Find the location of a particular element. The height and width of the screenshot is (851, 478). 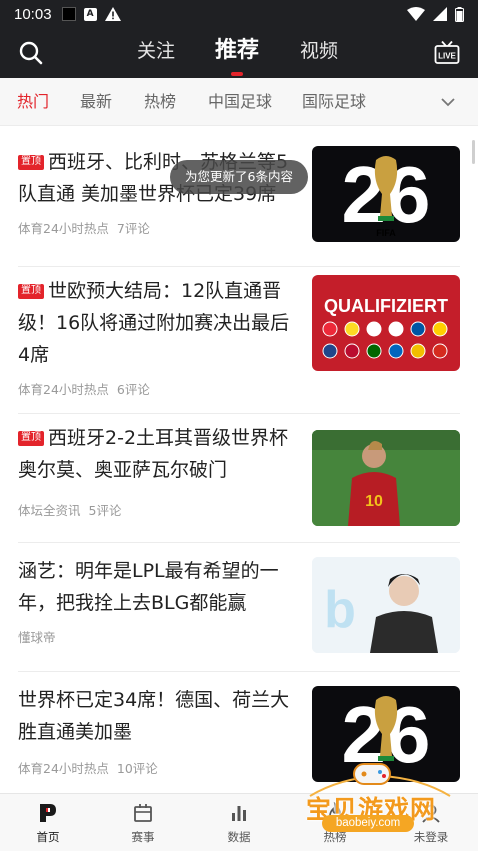

active-tab-indicator is located at coordinates (237, 74).